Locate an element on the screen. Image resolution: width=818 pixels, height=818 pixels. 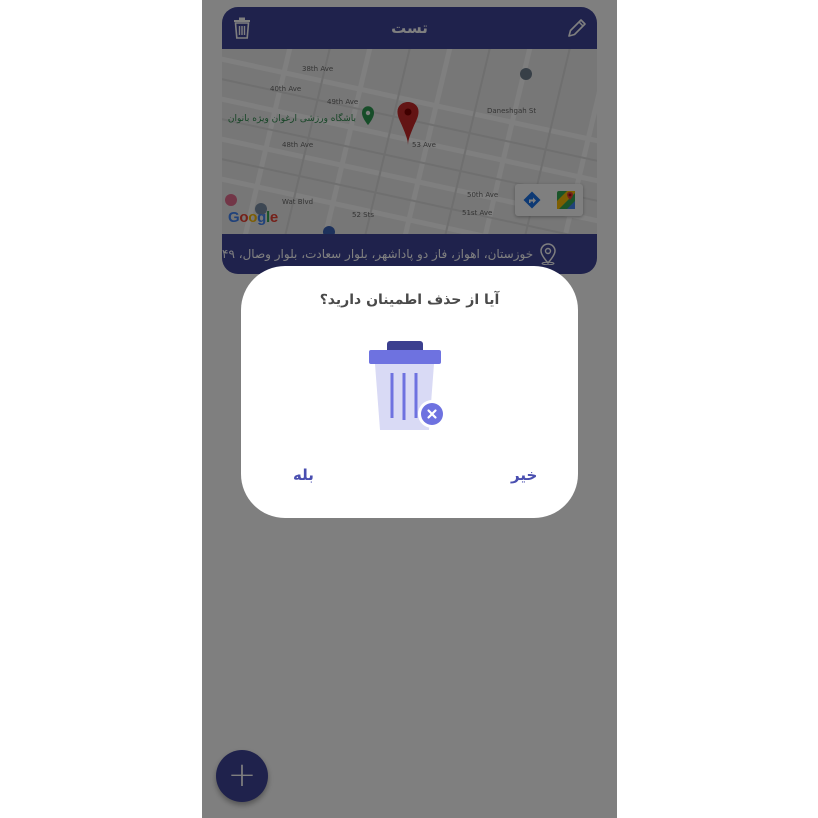
yes-button: بله is located at coordinates (303, 475).